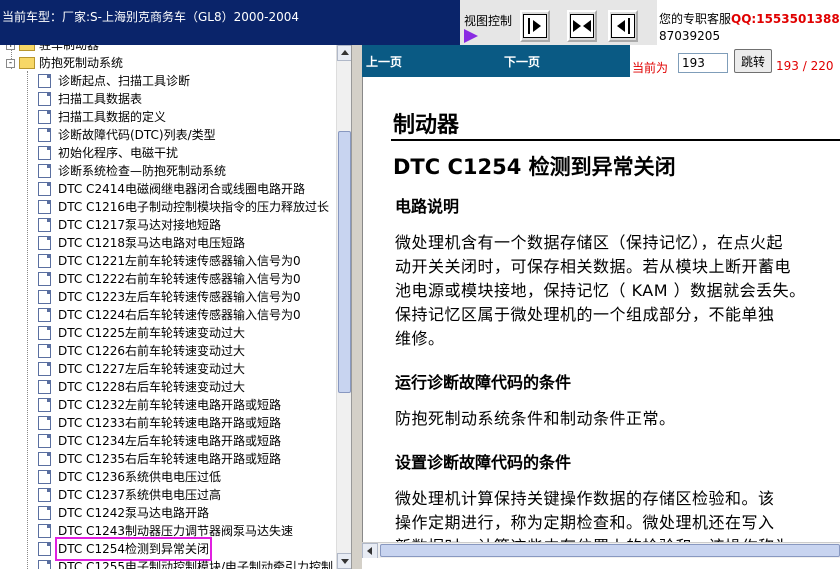 The image size is (840, 569). Describe the element at coordinates (753, 61) in the screenshot. I see `jump-button: 跳转` at that location.